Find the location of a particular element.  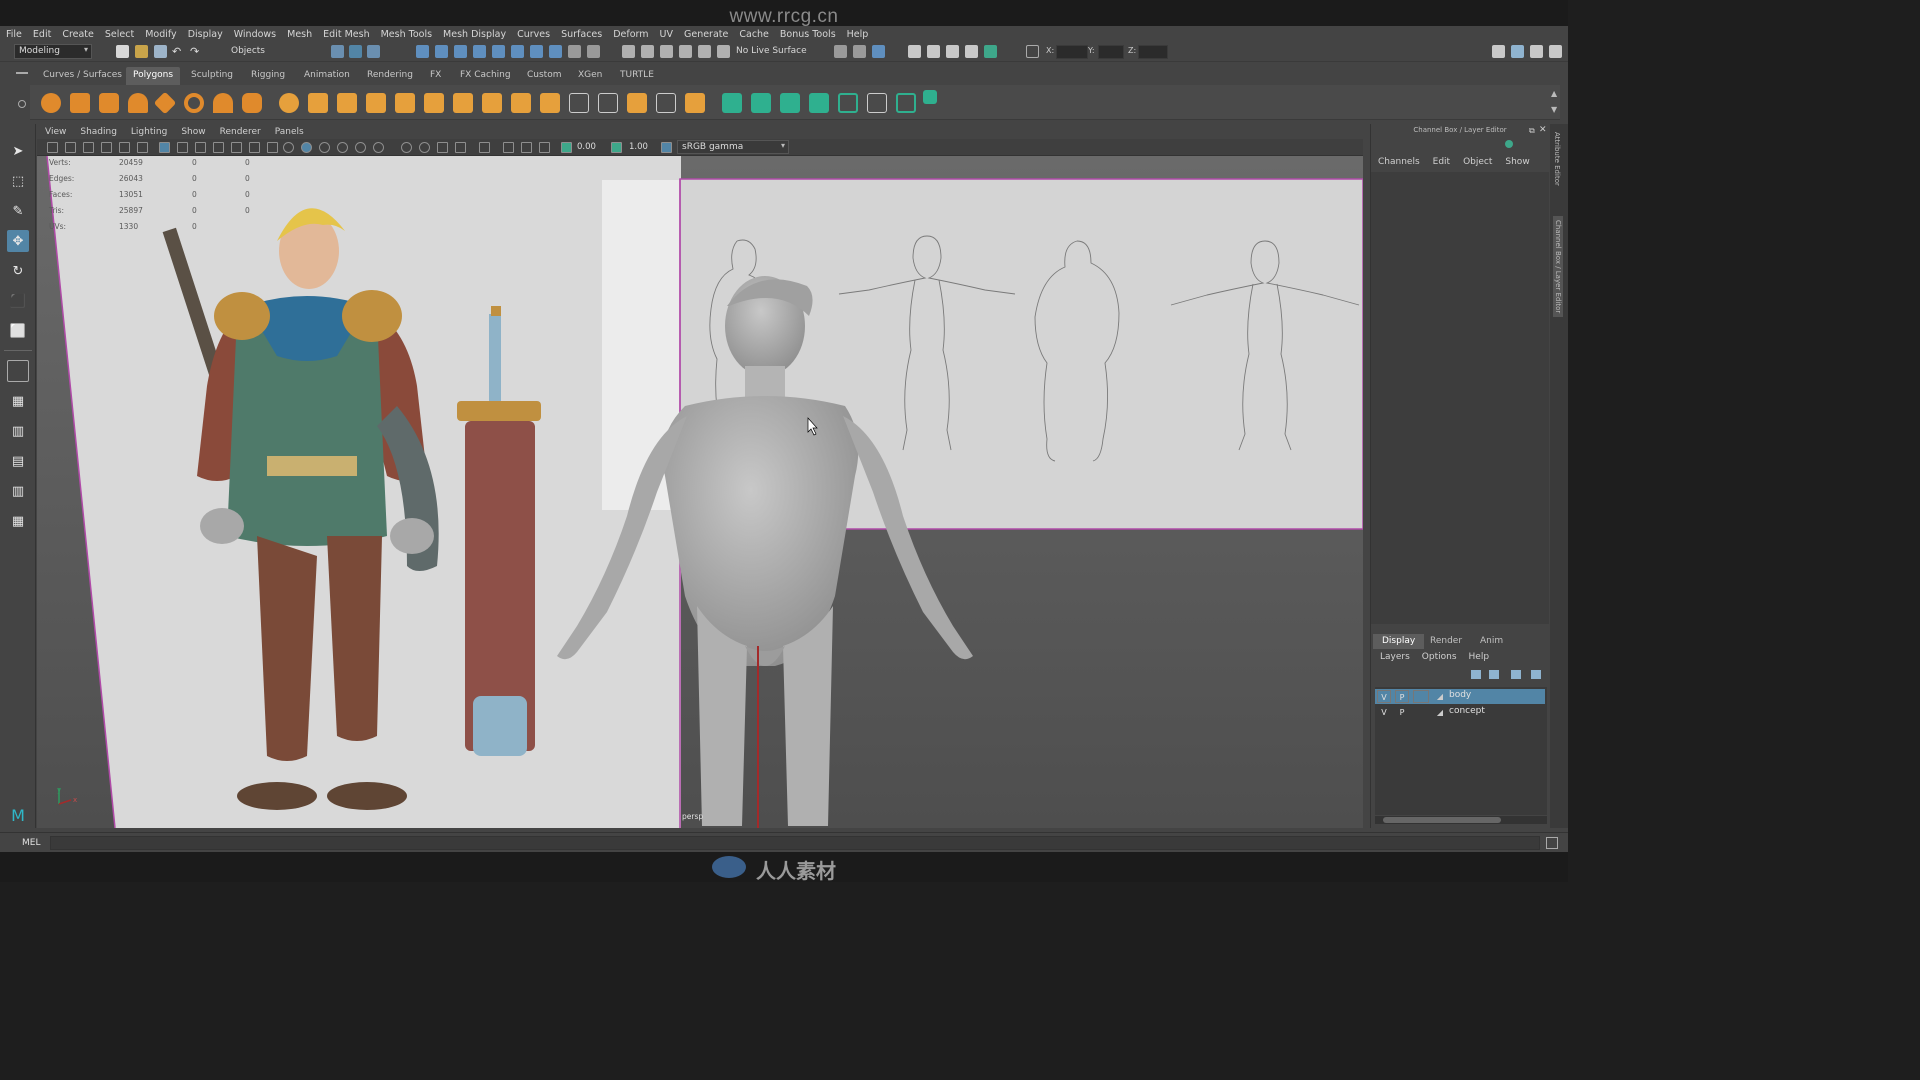

shelf-tab-rendering: Rendering is located at coordinates (390, 76).